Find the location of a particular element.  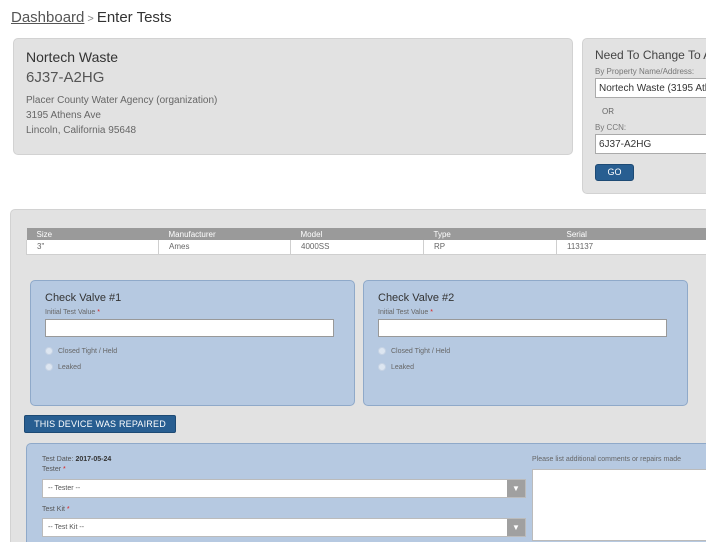

or-separator: OR is located at coordinates (608, 111).